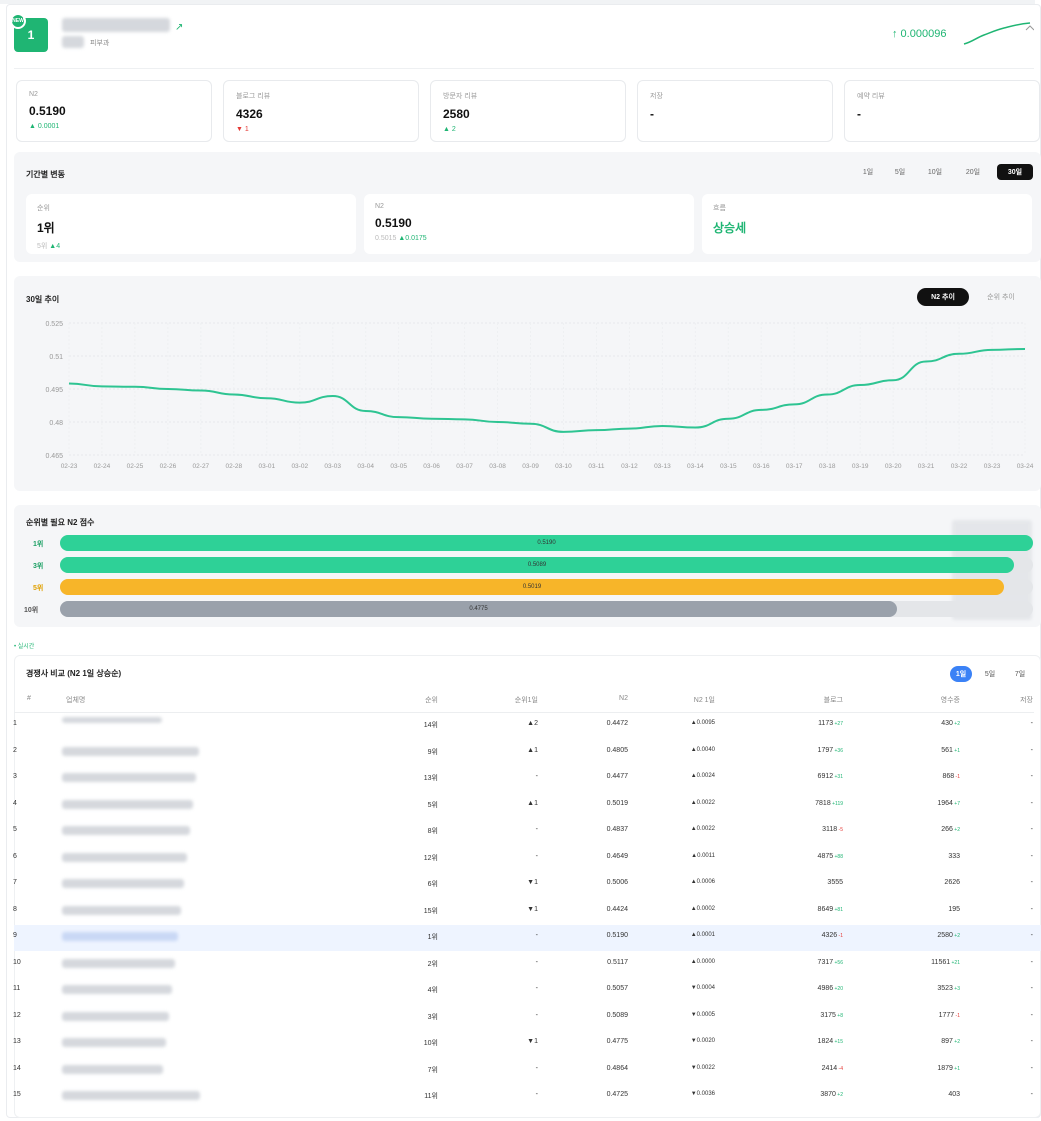 The image size is (1041, 1121). I want to click on table-row: 13 10위 ▼1 0.4775 ▼0.0020 1824 +15 897 +2 -, so click(527, 1044).